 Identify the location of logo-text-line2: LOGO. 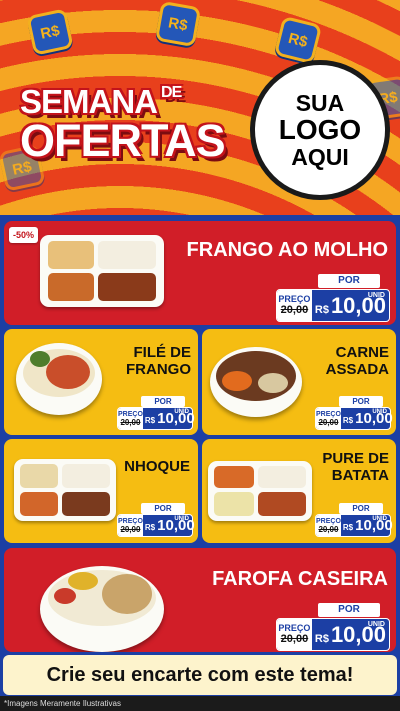
(320, 130).